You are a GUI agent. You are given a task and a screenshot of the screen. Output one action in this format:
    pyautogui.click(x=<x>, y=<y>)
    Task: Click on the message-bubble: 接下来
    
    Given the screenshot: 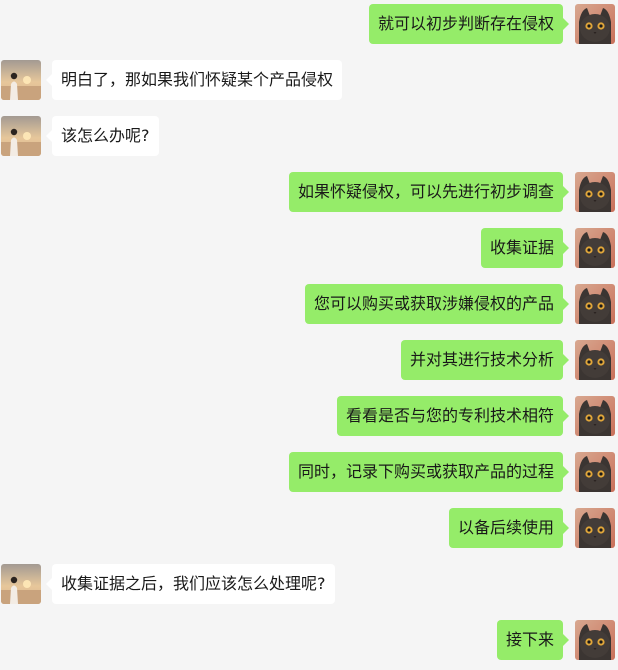 What is the action you would take?
    pyautogui.click(x=533, y=640)
    